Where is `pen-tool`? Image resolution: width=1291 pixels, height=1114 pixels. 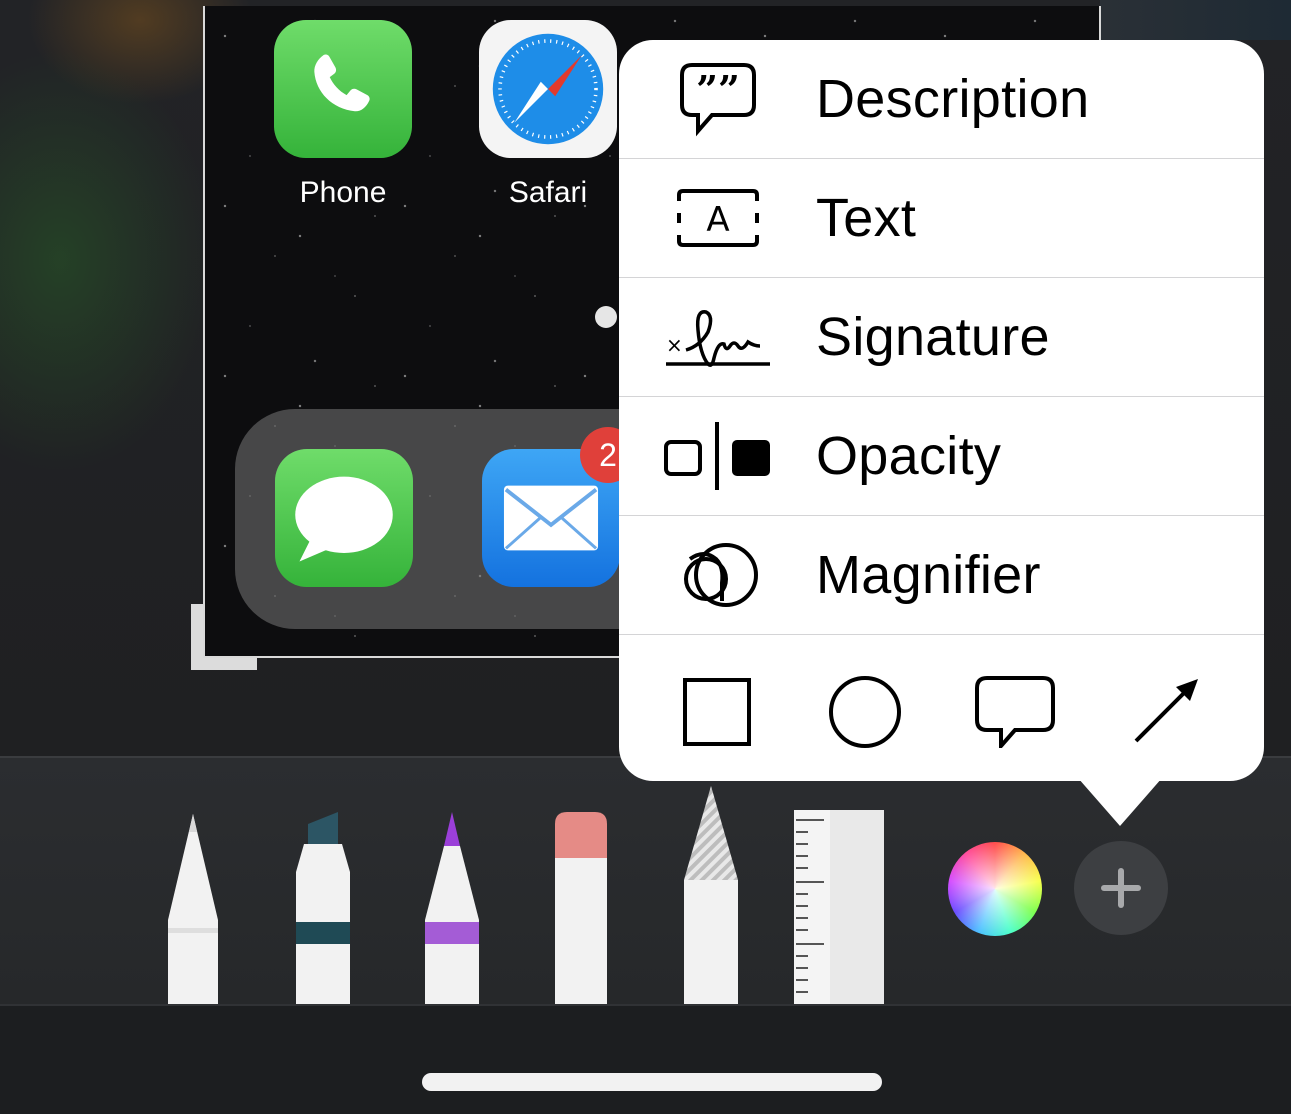 pen-tool is located at coordinates (193, 908).